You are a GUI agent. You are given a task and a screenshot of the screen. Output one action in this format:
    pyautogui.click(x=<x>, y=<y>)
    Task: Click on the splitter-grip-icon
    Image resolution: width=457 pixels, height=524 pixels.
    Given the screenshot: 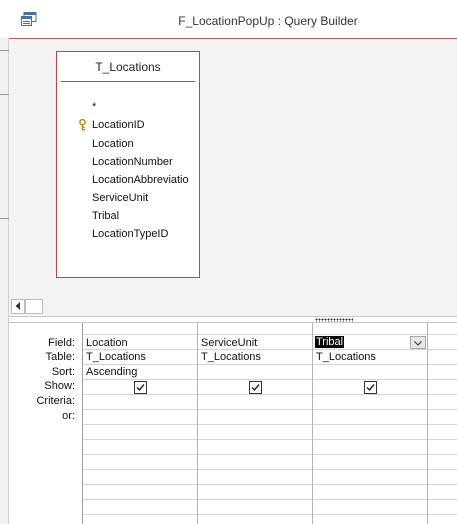 What is the action you would take?
    pyautogui.click(x=334, y=320)
    